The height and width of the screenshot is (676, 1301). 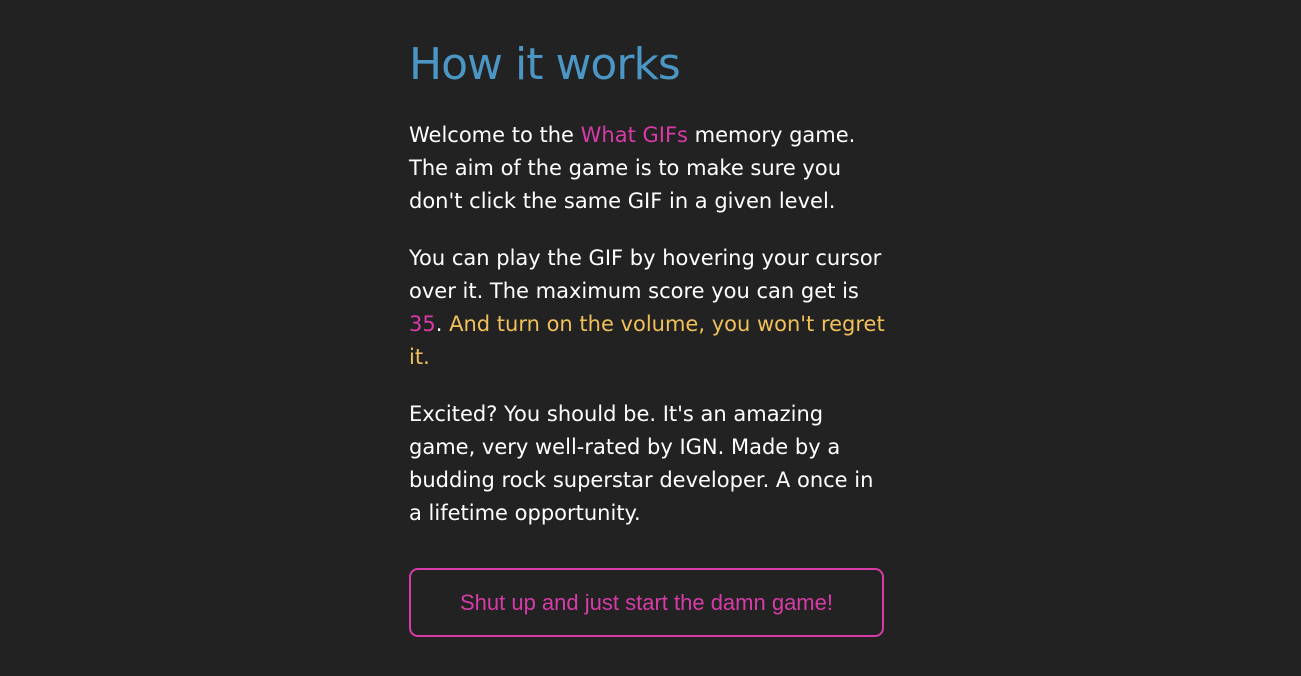 I want to click on intro-text-before: Welcome to the, so click(x=495, y=135).